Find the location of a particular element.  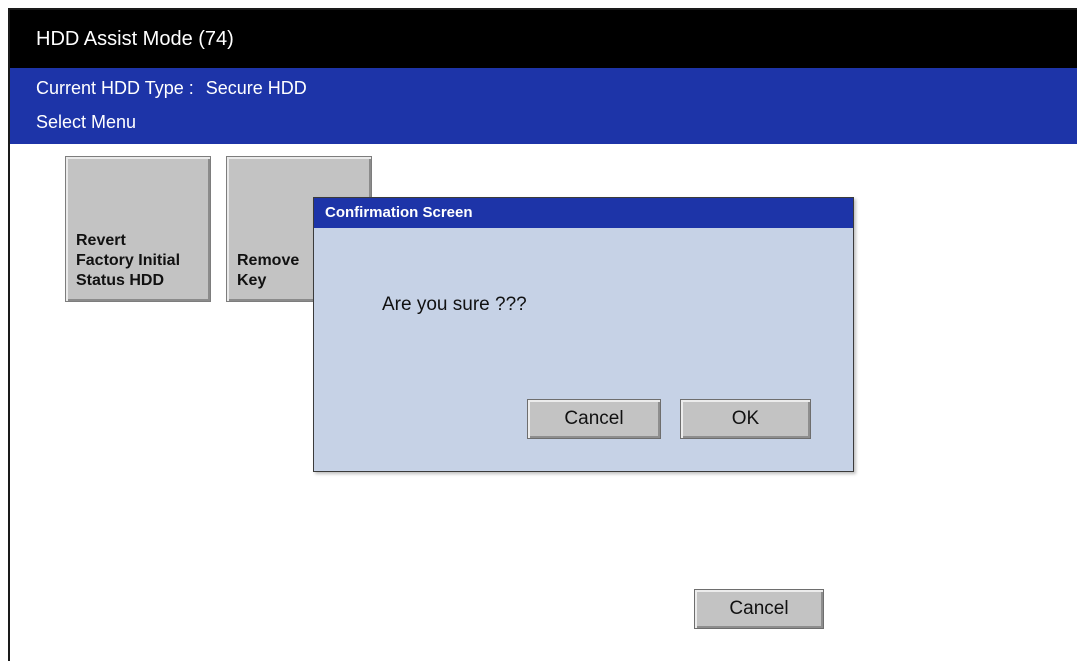

dialog-cancel-button: Cancel is located at coordinates (594, 419).